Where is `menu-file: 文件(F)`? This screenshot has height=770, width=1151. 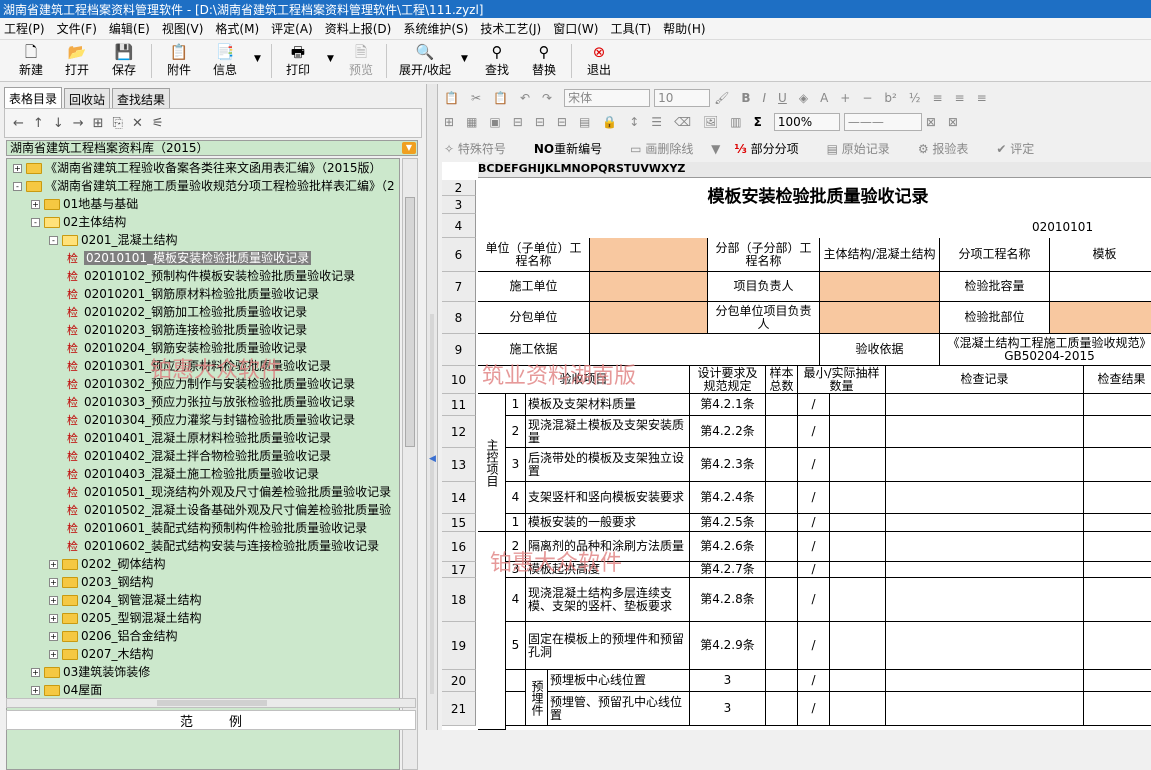
menu-file: 文件(F) is located at coordinates (77, 28).